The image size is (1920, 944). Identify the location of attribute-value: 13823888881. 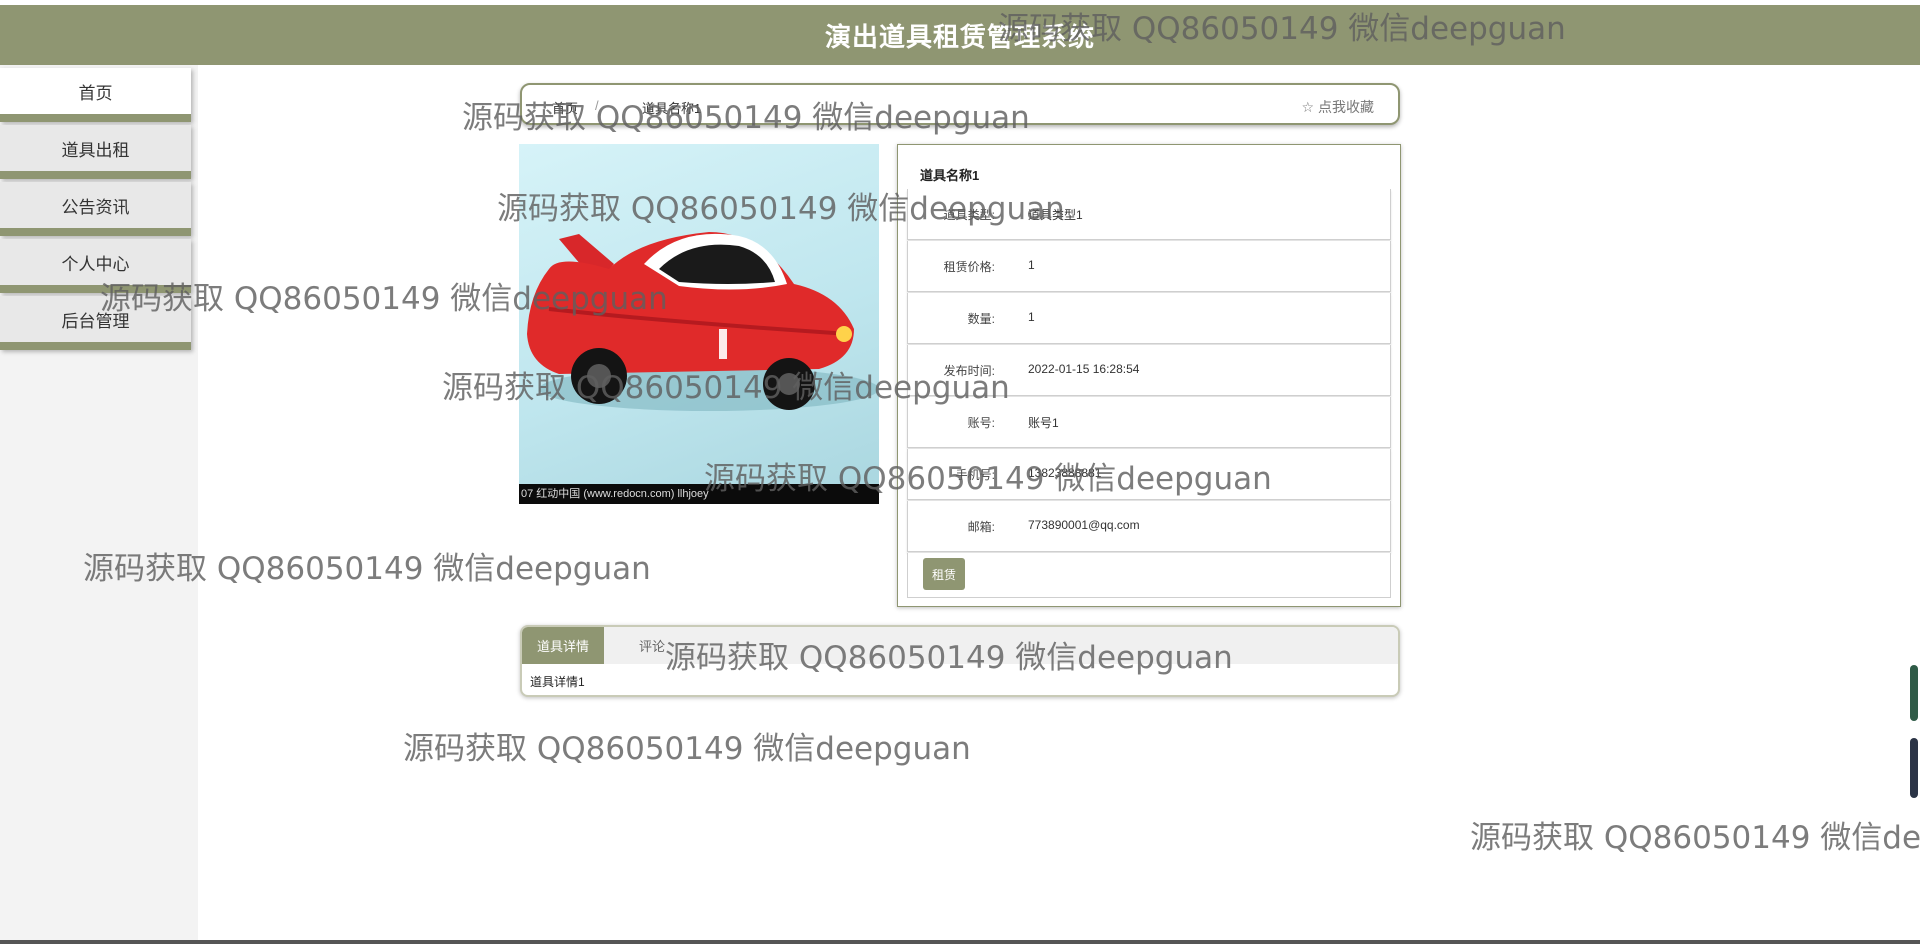
(1065, 473).